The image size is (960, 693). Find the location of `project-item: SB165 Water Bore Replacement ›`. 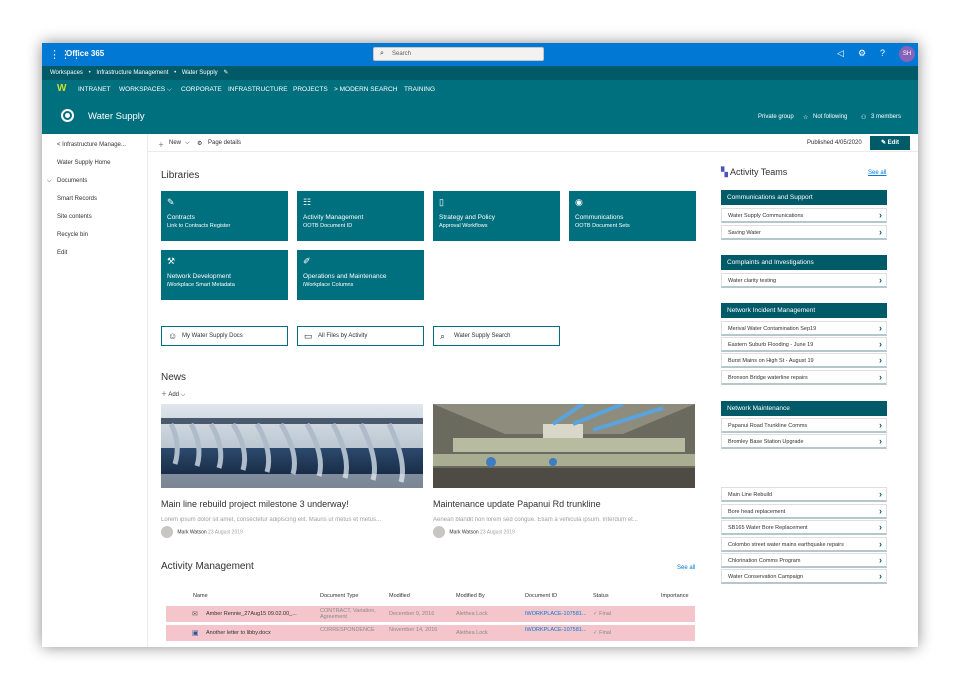

project-item: SB165 Water Bore Replacement › is located at coordinates (804, 527).